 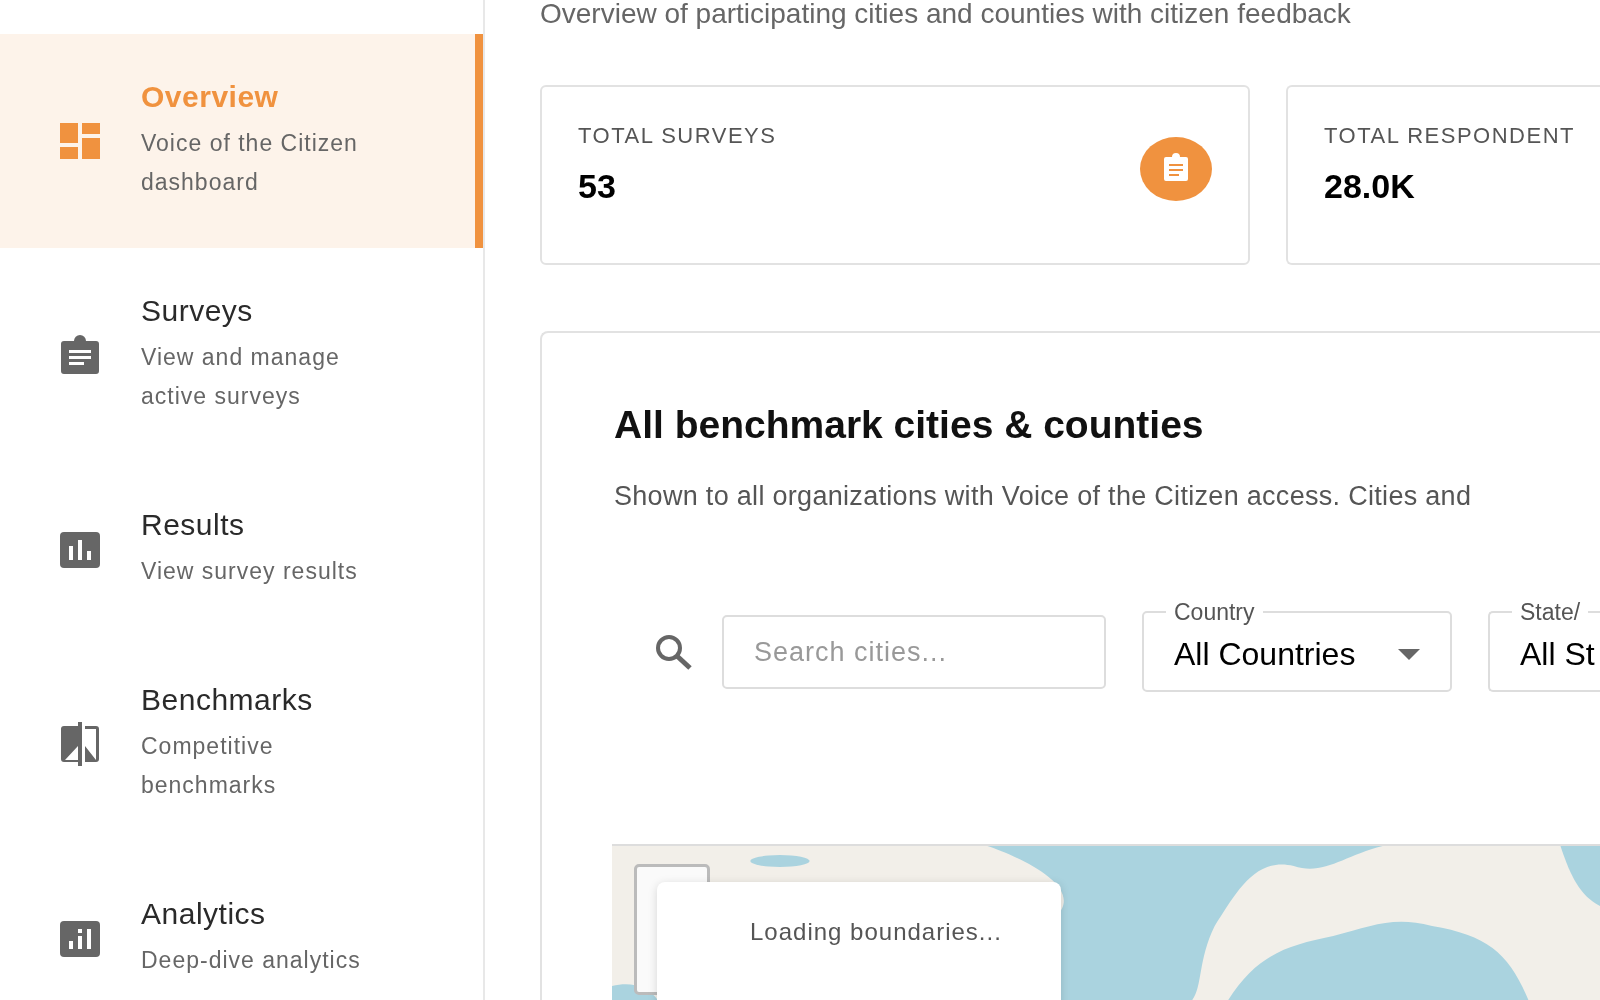 I want to click on stat-value: 53, so click(x=597, y=186).